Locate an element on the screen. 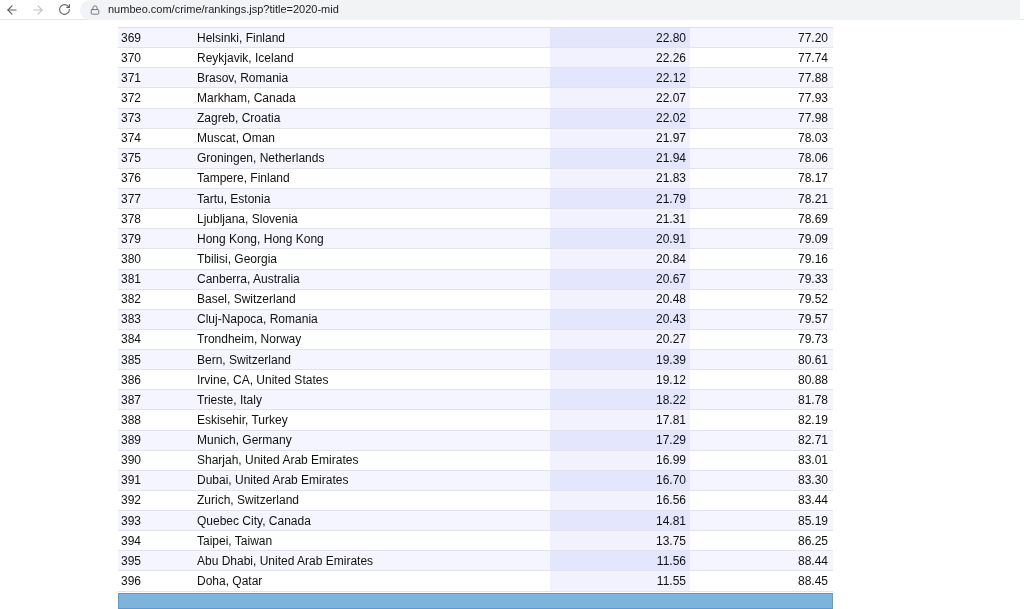 The image size is (1024, 609). table-cell-text: 79.09 is located at coordinates (812, 239).